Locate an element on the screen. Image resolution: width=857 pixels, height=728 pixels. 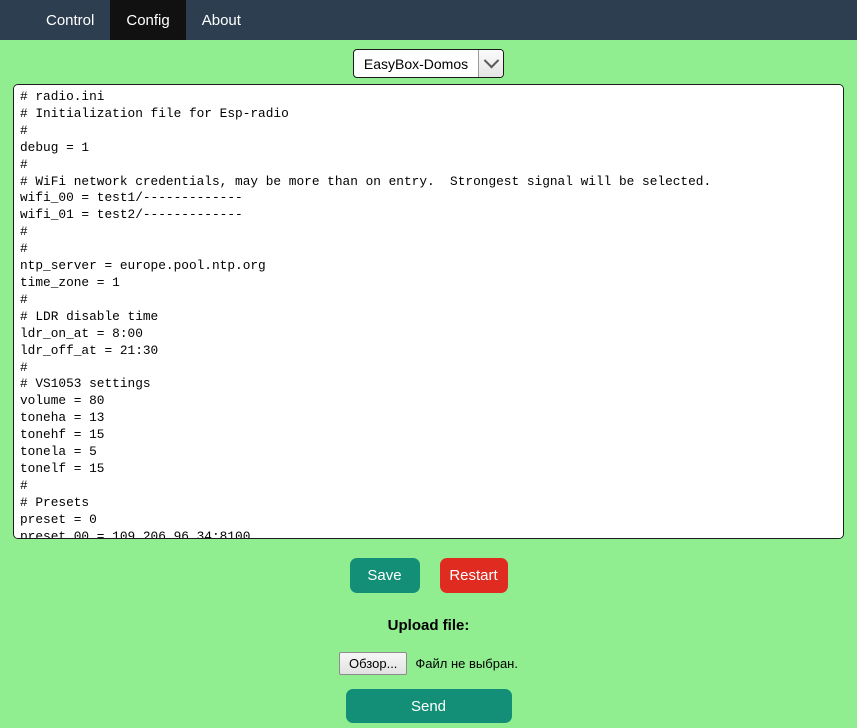
file-input-row: Обзор... Файл не выбран. is located at coordinates (428, 663).